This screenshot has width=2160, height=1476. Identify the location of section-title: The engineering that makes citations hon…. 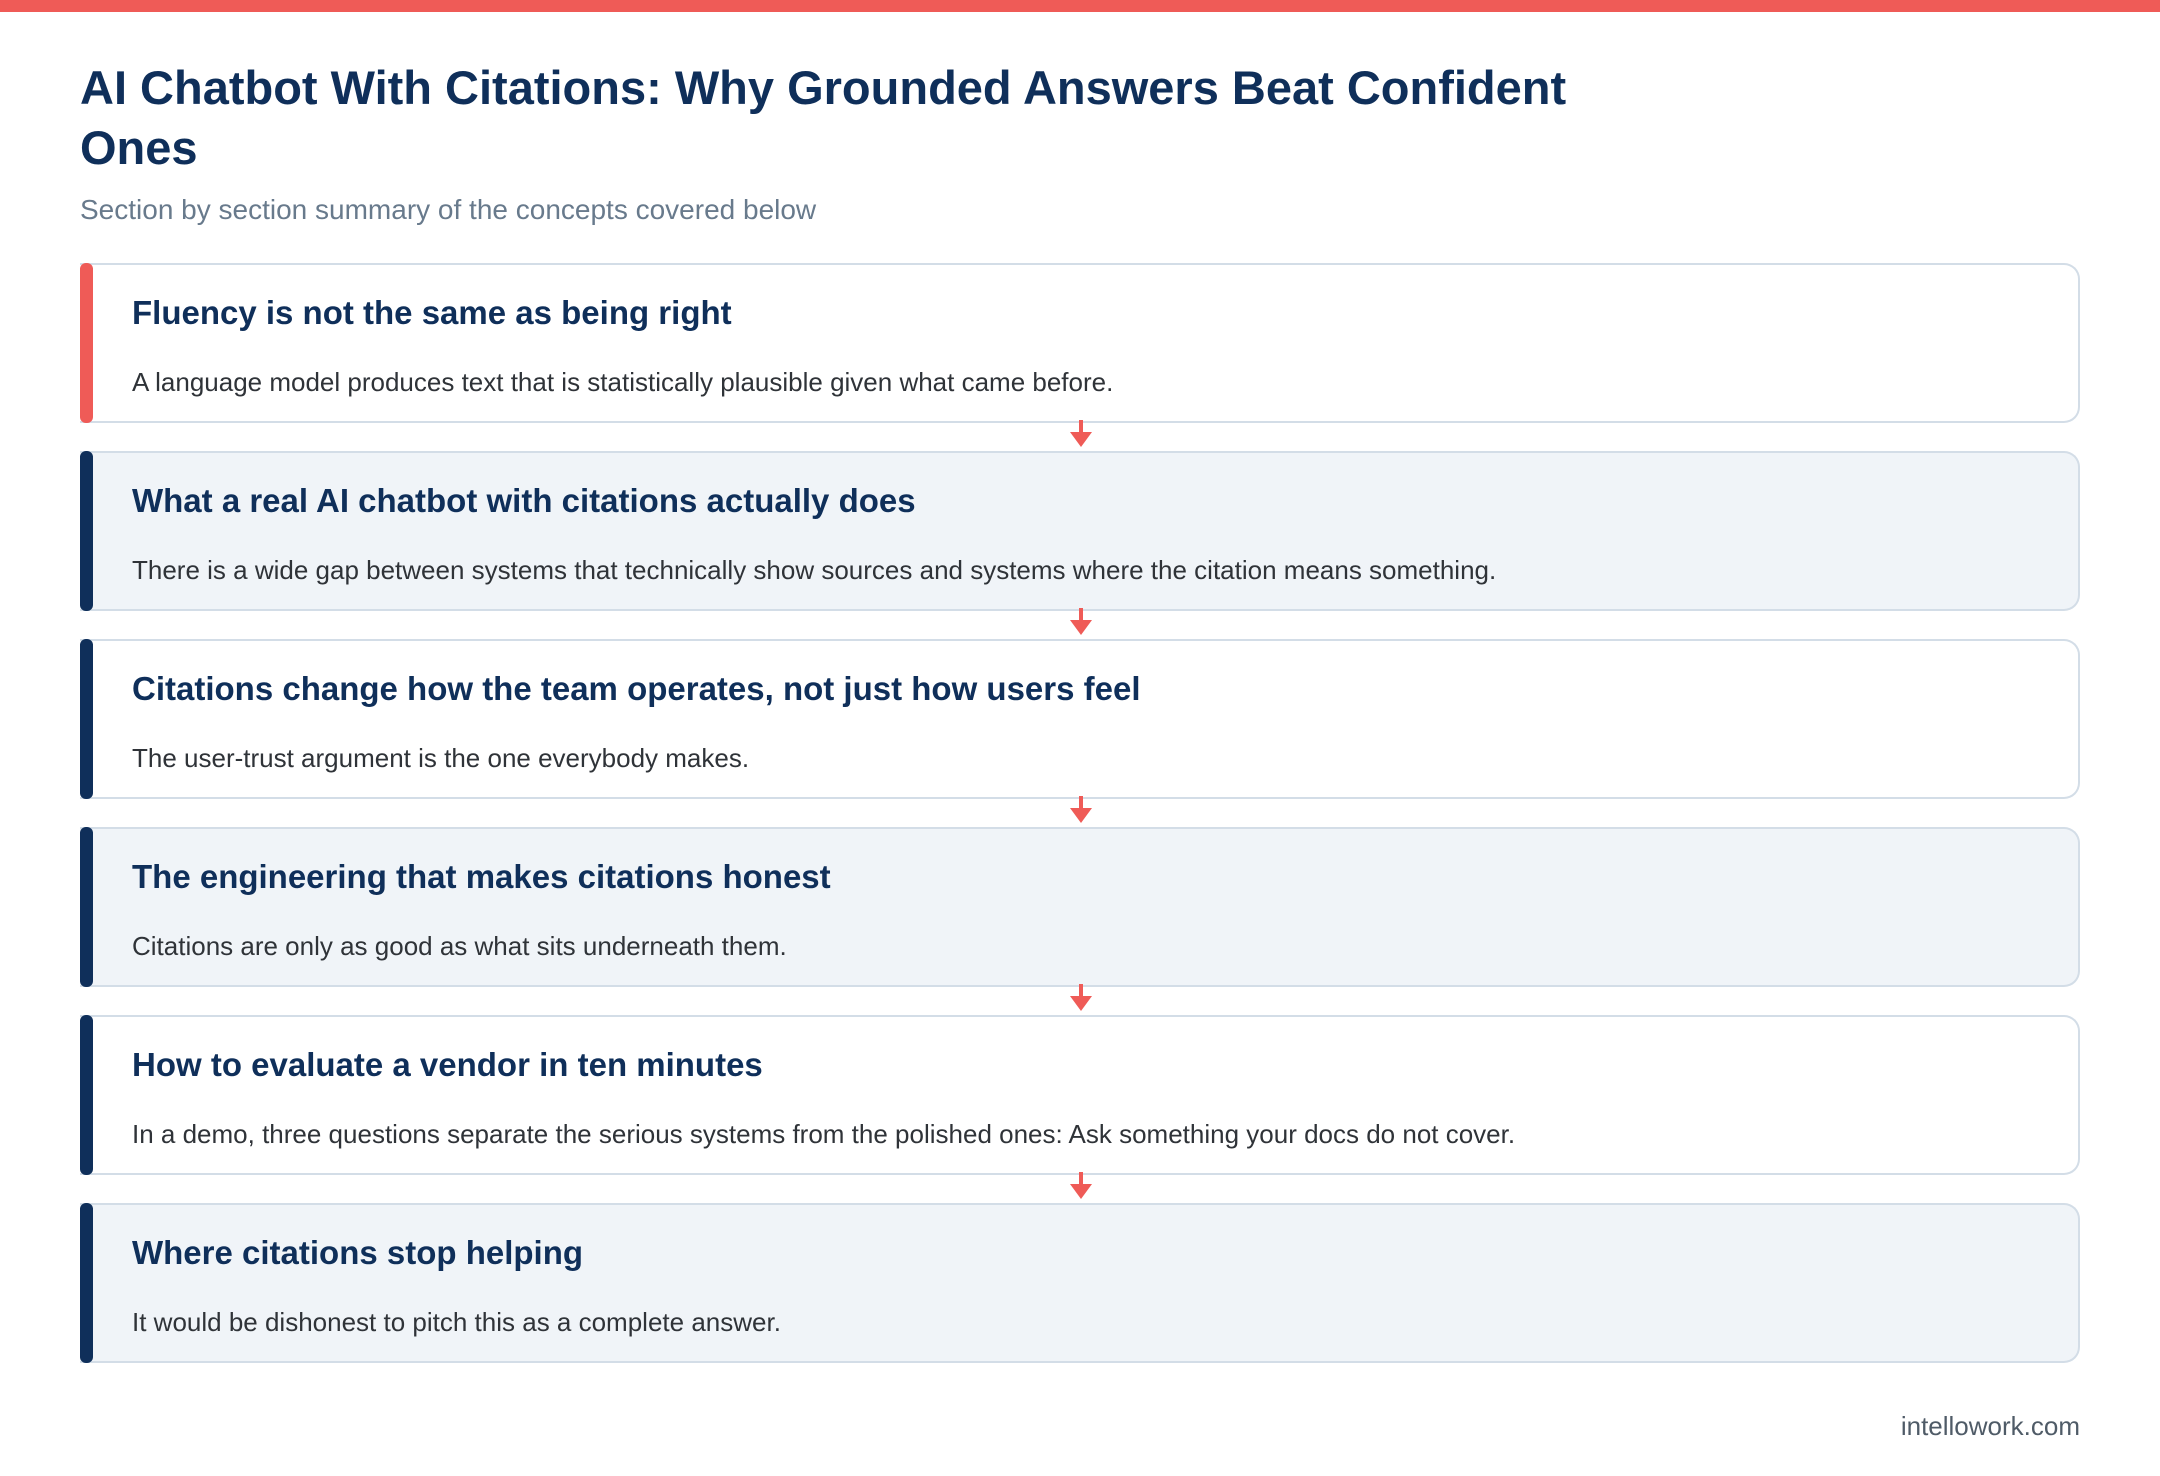
(481, 876).